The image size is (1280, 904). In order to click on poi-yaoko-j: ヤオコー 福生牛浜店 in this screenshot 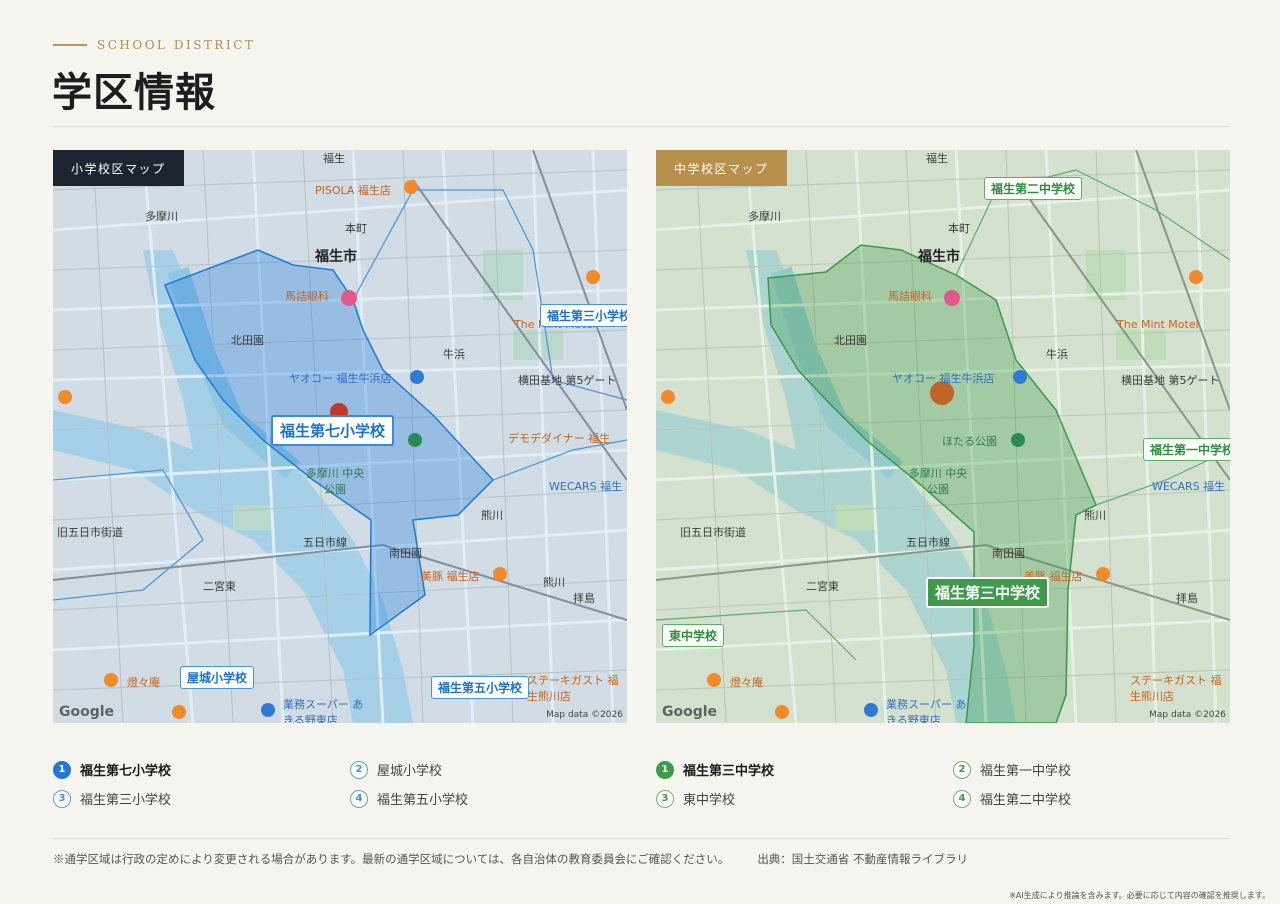, I will do `click(943, 378)`.